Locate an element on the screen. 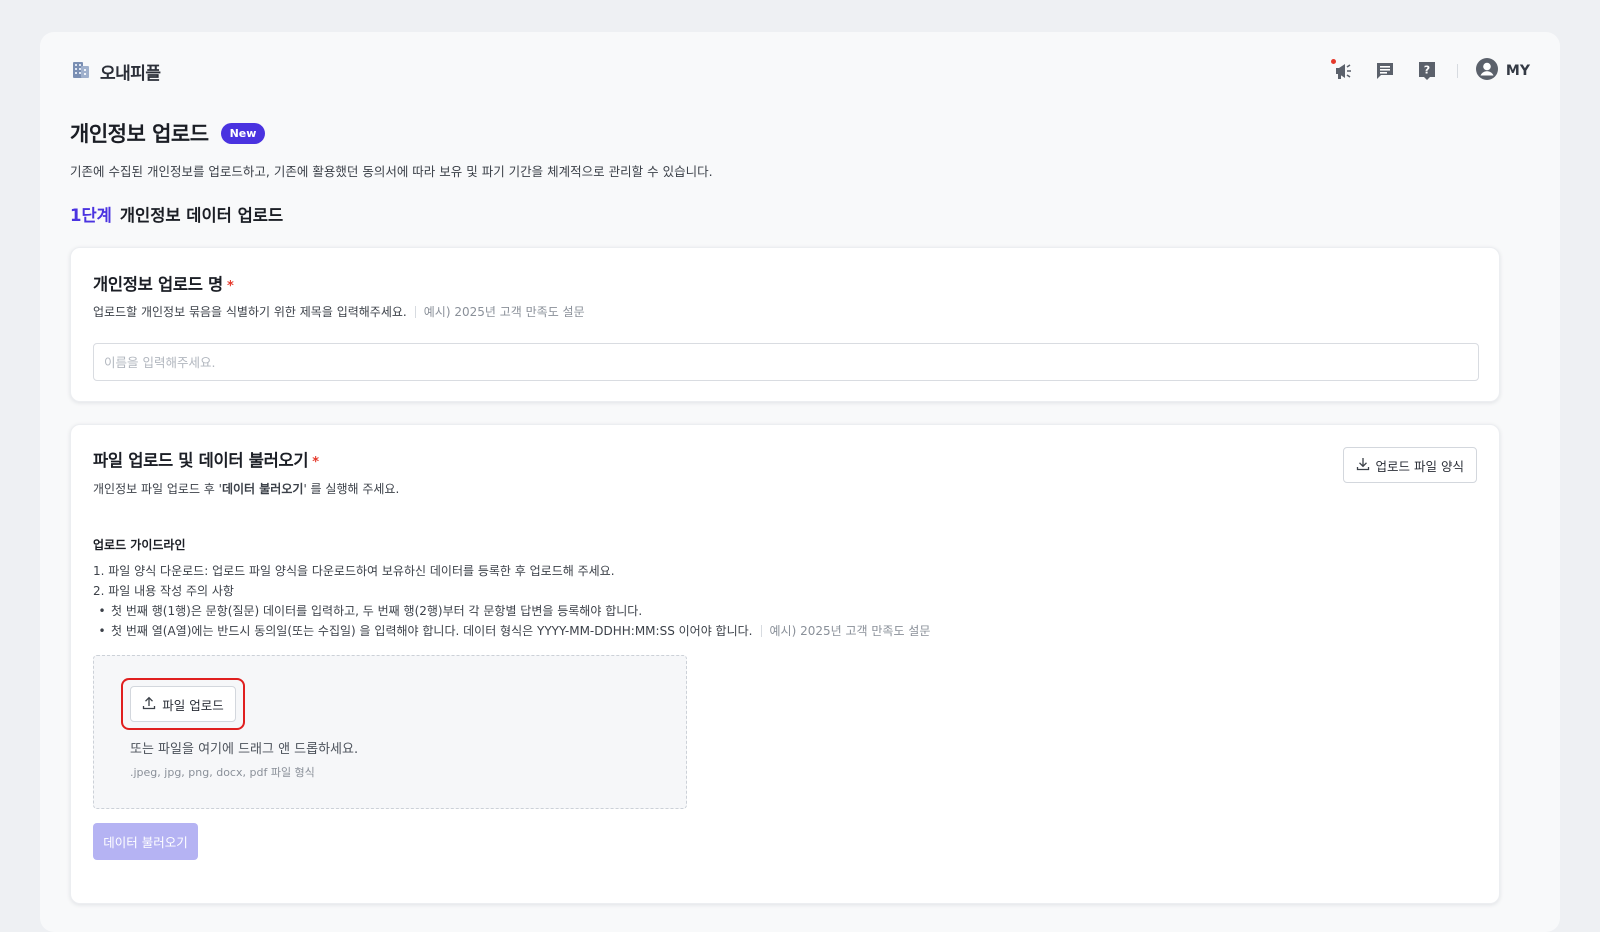 This screenshot has width=1600, height=932. file-upload-label: 파일 업로드 is located at coordinates (193, 705).